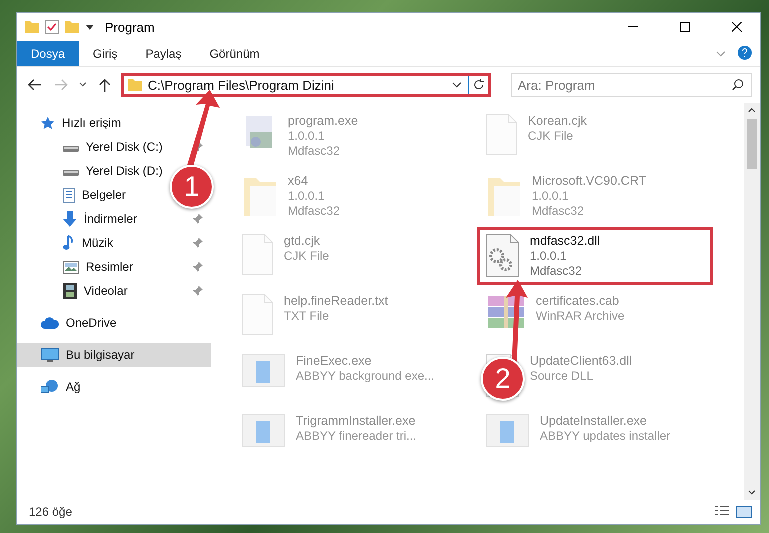 The width and height of the screenshot is (769, 533). What do you see at coordinates (35, 85) in the screenshot?
I see `back-arrow-icon` at bounding box center [35, 85].